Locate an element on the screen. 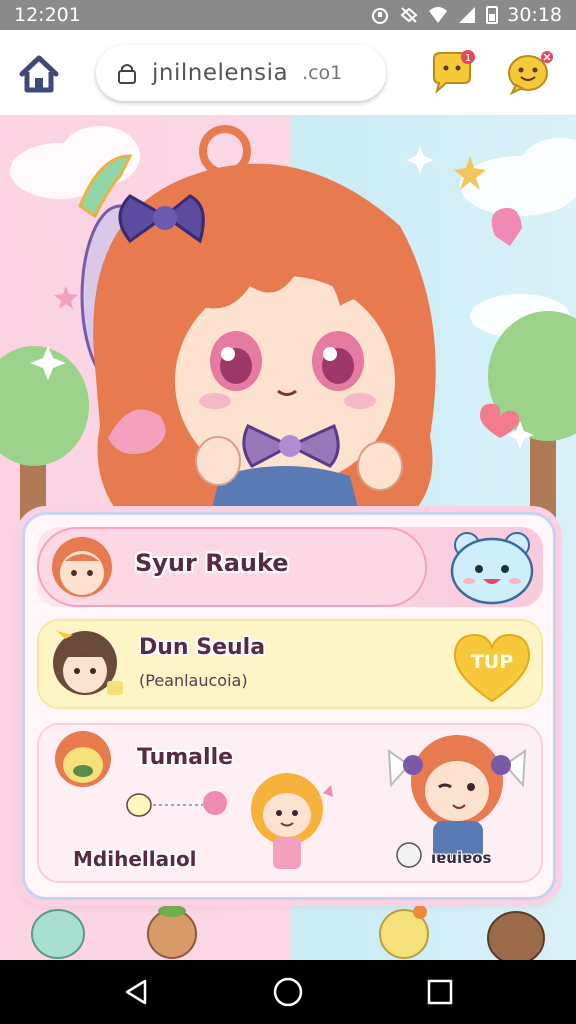 Image resolution: width=576 pixels, height=1024 pixels. status-badge: ıɐuiɐos is located at coordinates (461, 858).